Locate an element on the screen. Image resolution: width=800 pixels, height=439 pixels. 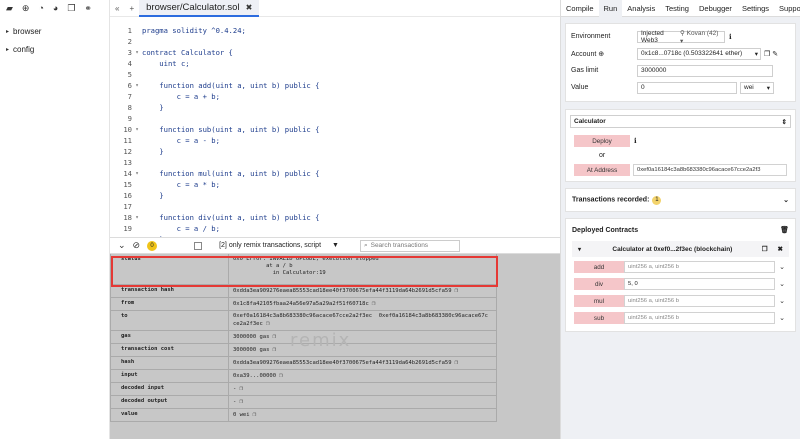
editor-tab: browser/Calculator.sol ✖ is located at coordinates (199, 8).